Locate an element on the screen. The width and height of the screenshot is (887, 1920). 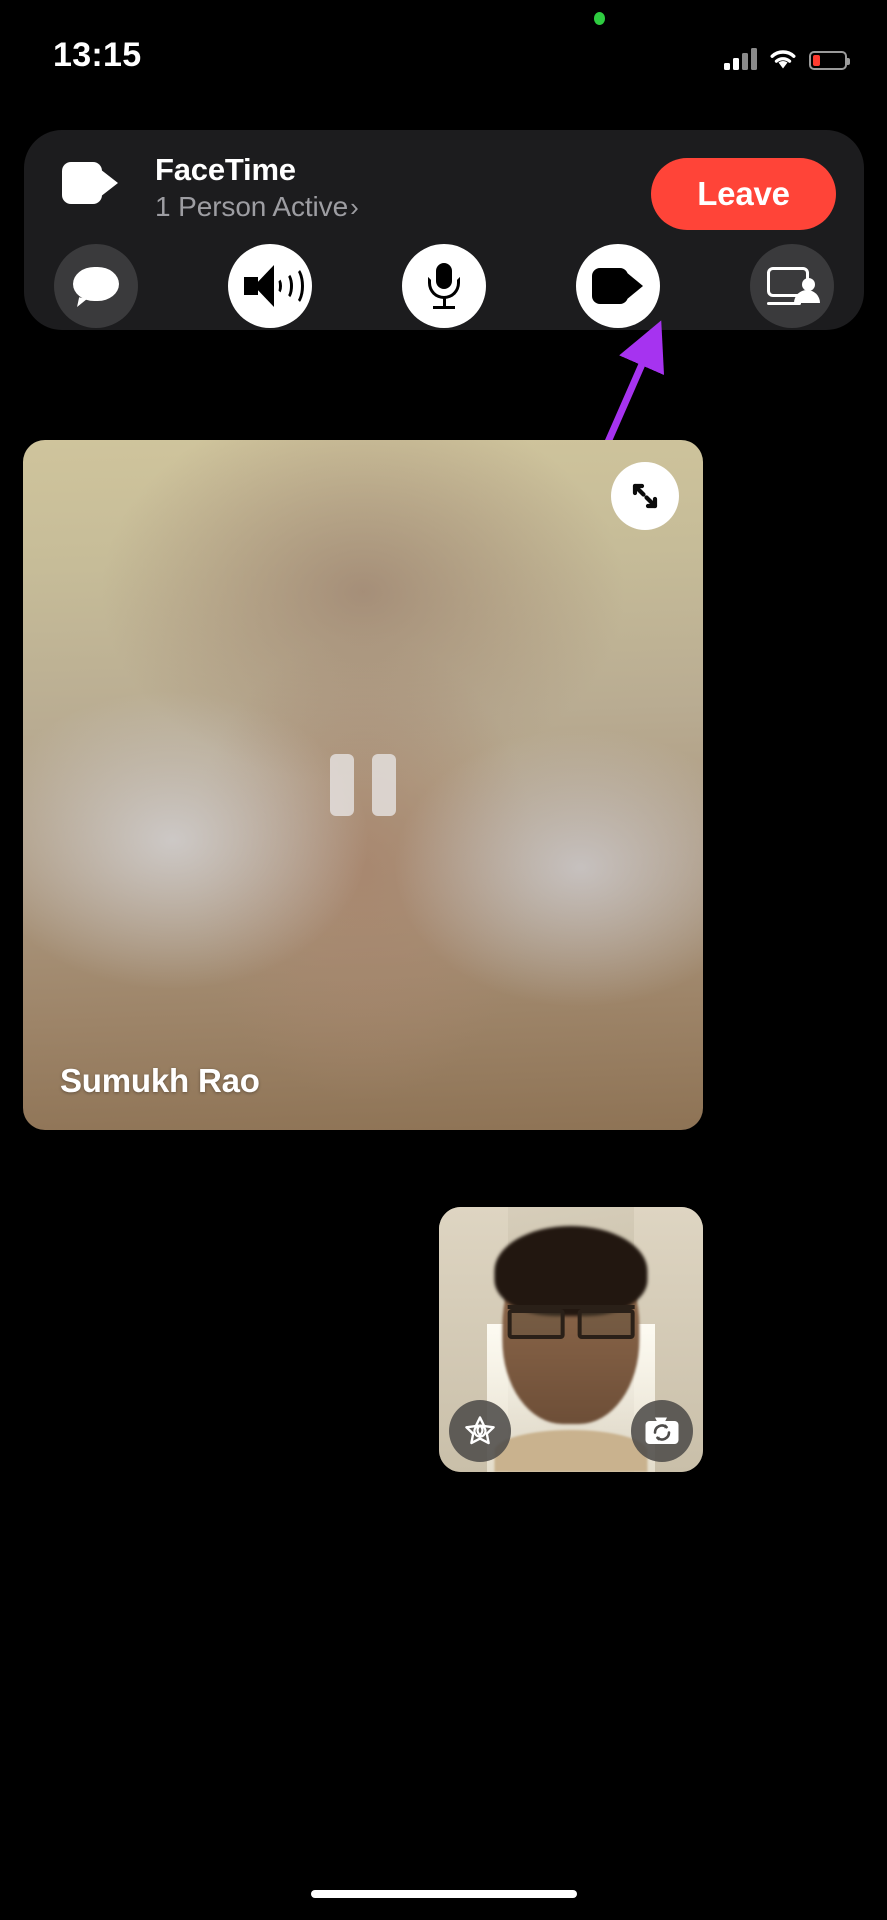
participants-label: 1 Person Active is located at coordinates (252, 206).